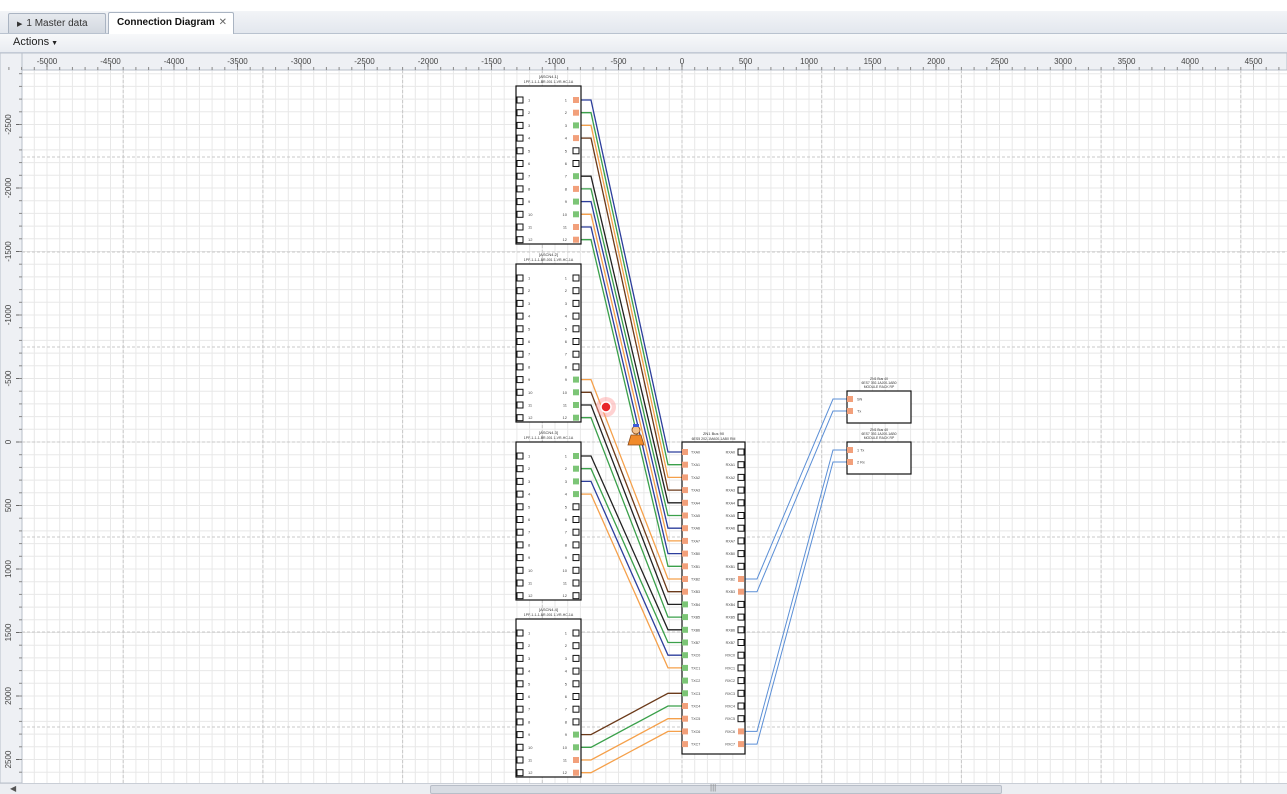  I want to click on central-left-label: TXA5, so click(695, 516).